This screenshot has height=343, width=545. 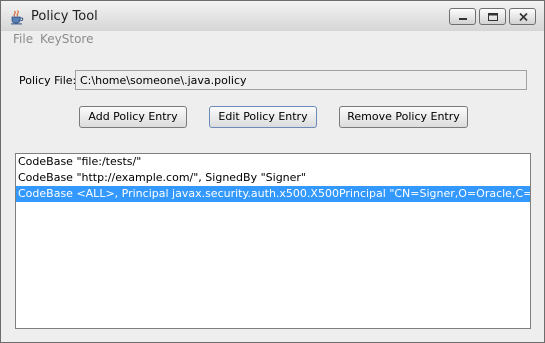 What do you see at coordinates (64, 16) in the screenshot?
I see `window-title: Policy Tool` at bounding box center [64, 16].